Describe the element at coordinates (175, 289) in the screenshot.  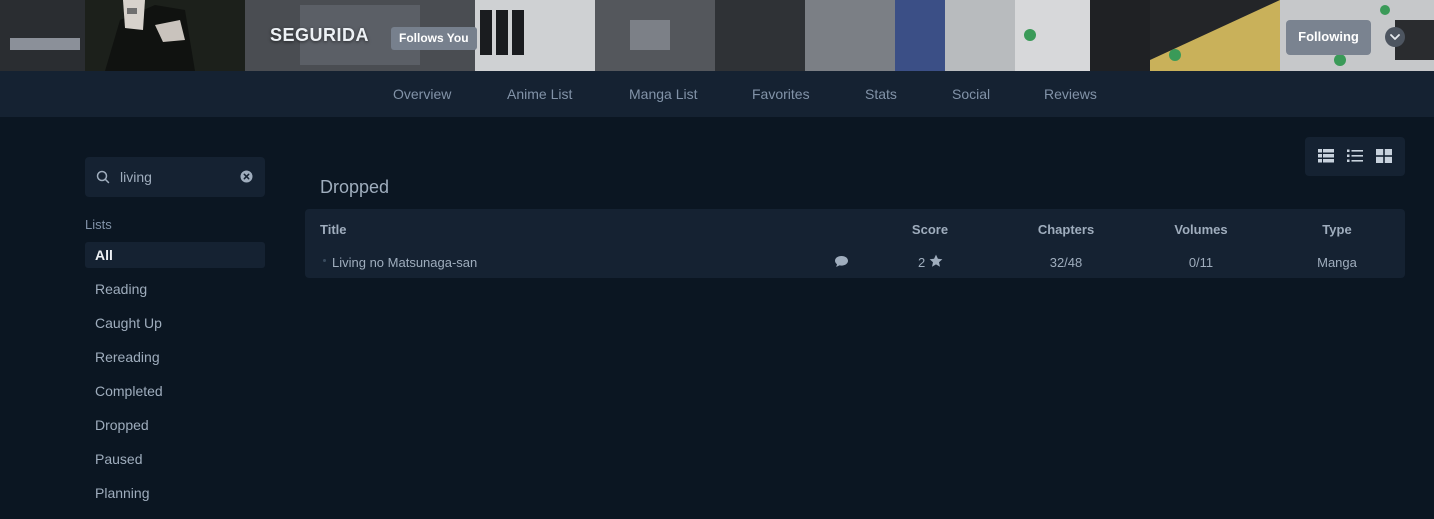
I see `list-filter-reading: Reading` at that location.